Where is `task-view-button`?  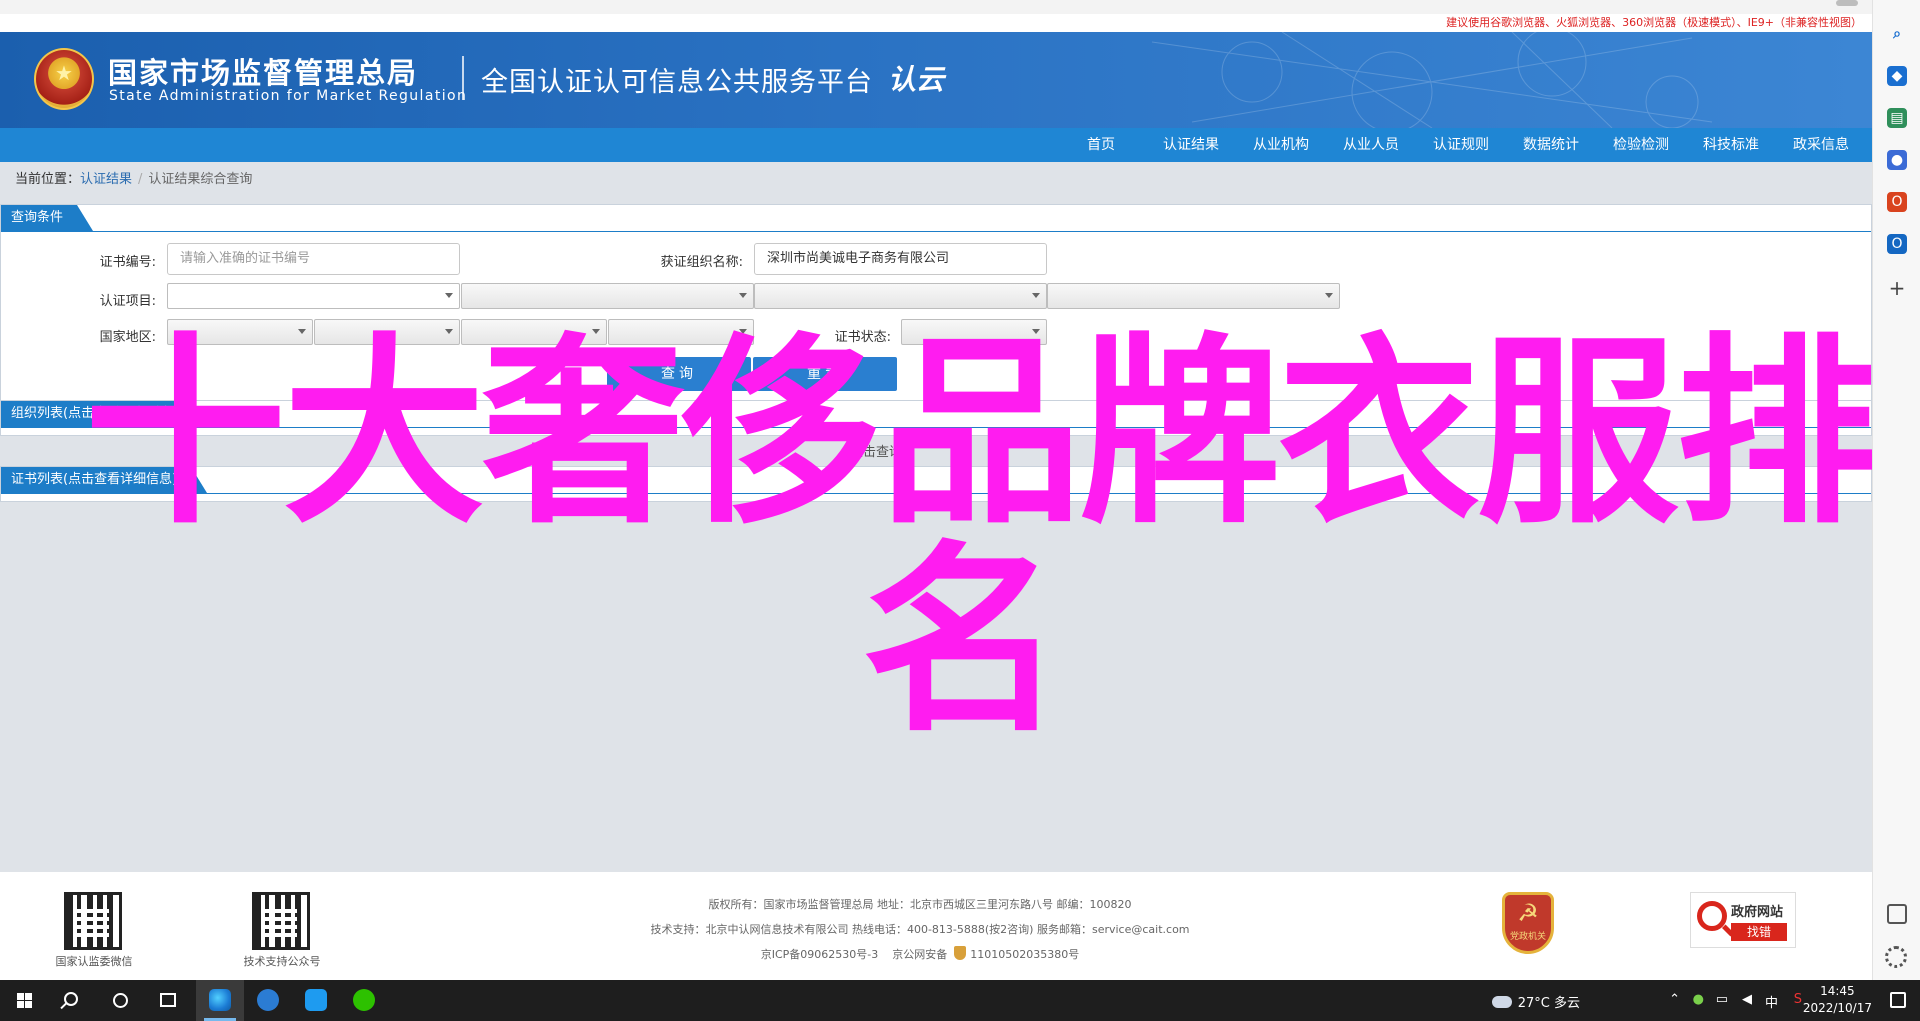
task-view-button is located at coordinates (168, 1000).